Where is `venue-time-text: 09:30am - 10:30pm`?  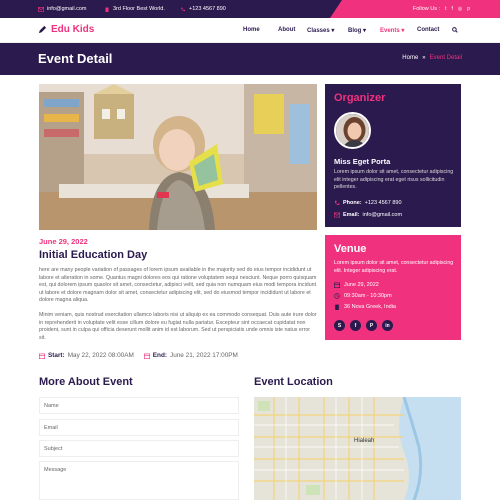 venue-time-text: 09:30am - 10:30pm is located at coordinates (368, 296).